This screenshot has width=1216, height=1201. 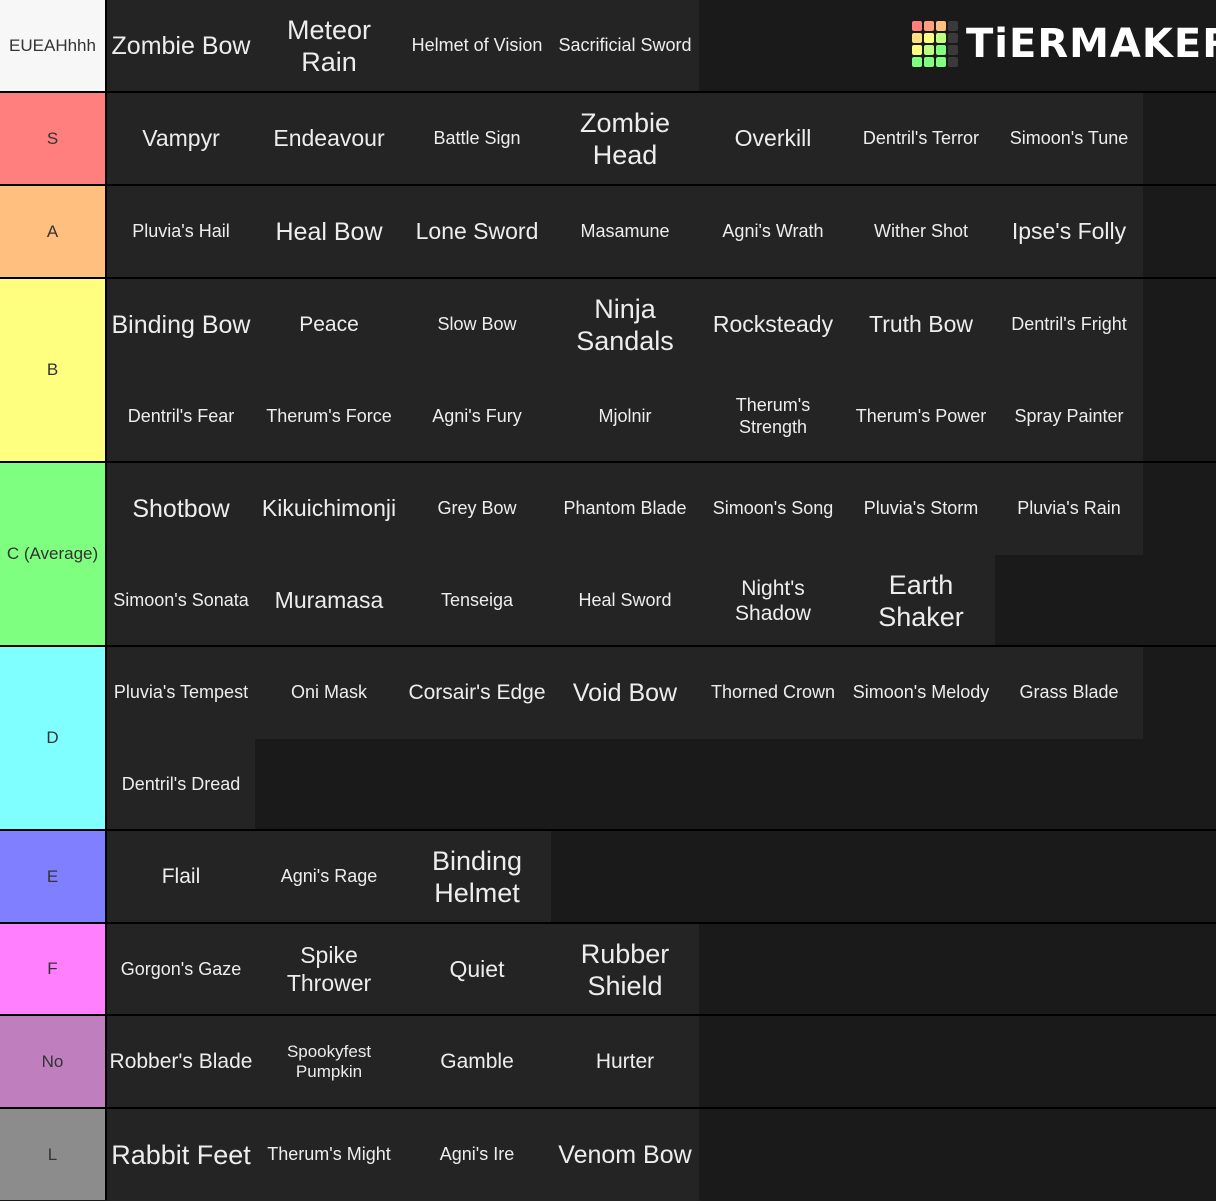 I want to click on tier-item-heal-sword: Heal Sword, so click(x=625, y=601).